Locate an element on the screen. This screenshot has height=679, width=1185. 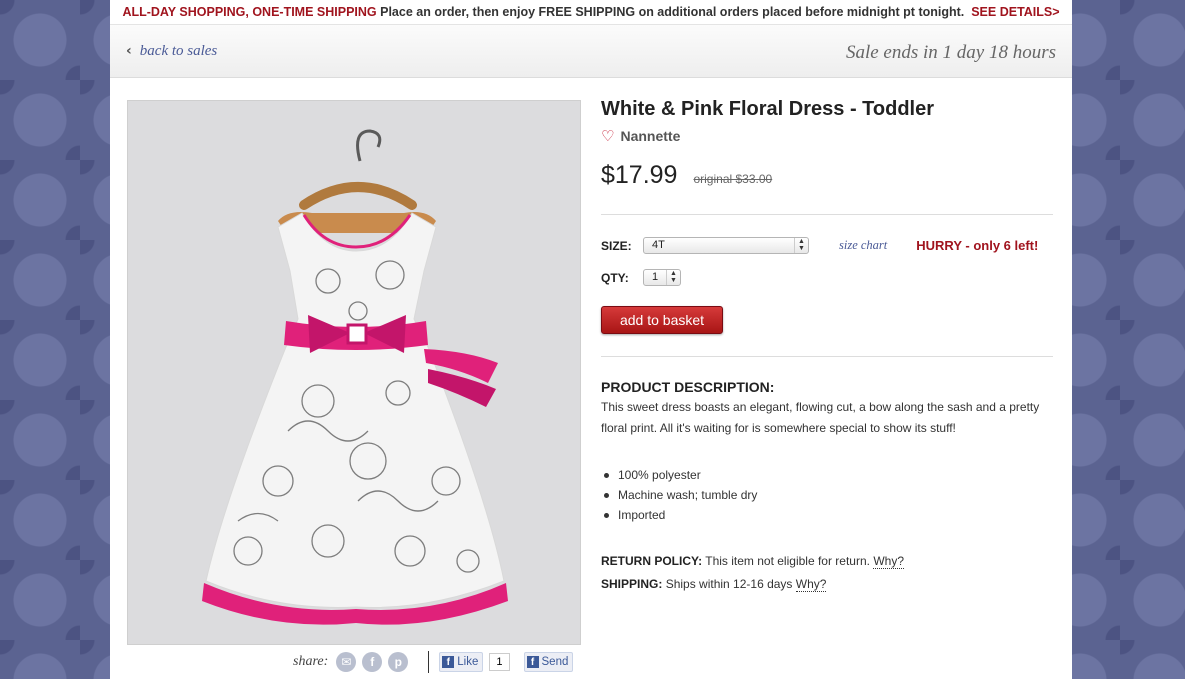
brand-name: Nannette is located at coordinates (650, 136).